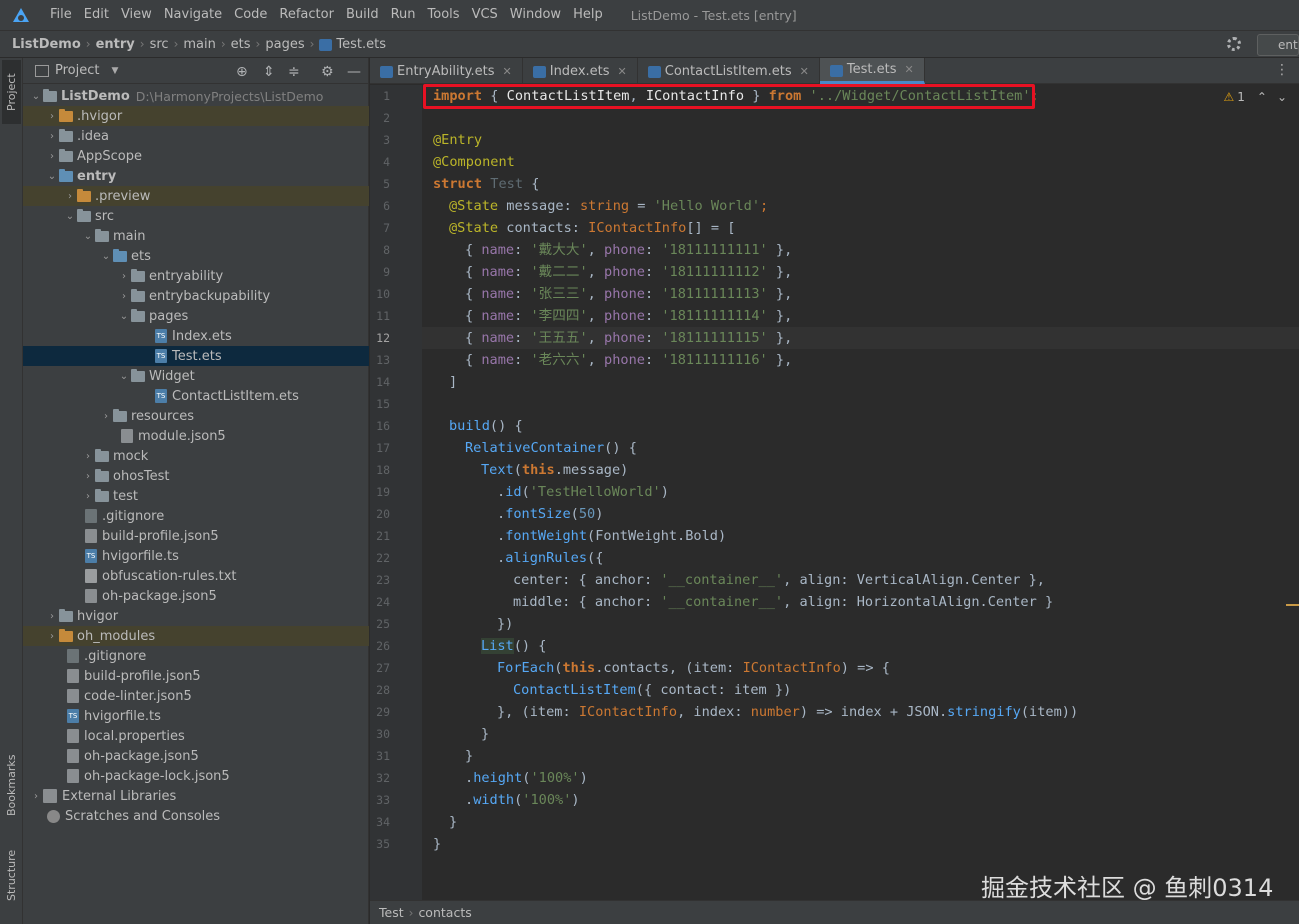  Describe the element at coordinates (196, 516) in the screenshot. I see `tree-node-entry-gitignore: .gitignore` at that location.